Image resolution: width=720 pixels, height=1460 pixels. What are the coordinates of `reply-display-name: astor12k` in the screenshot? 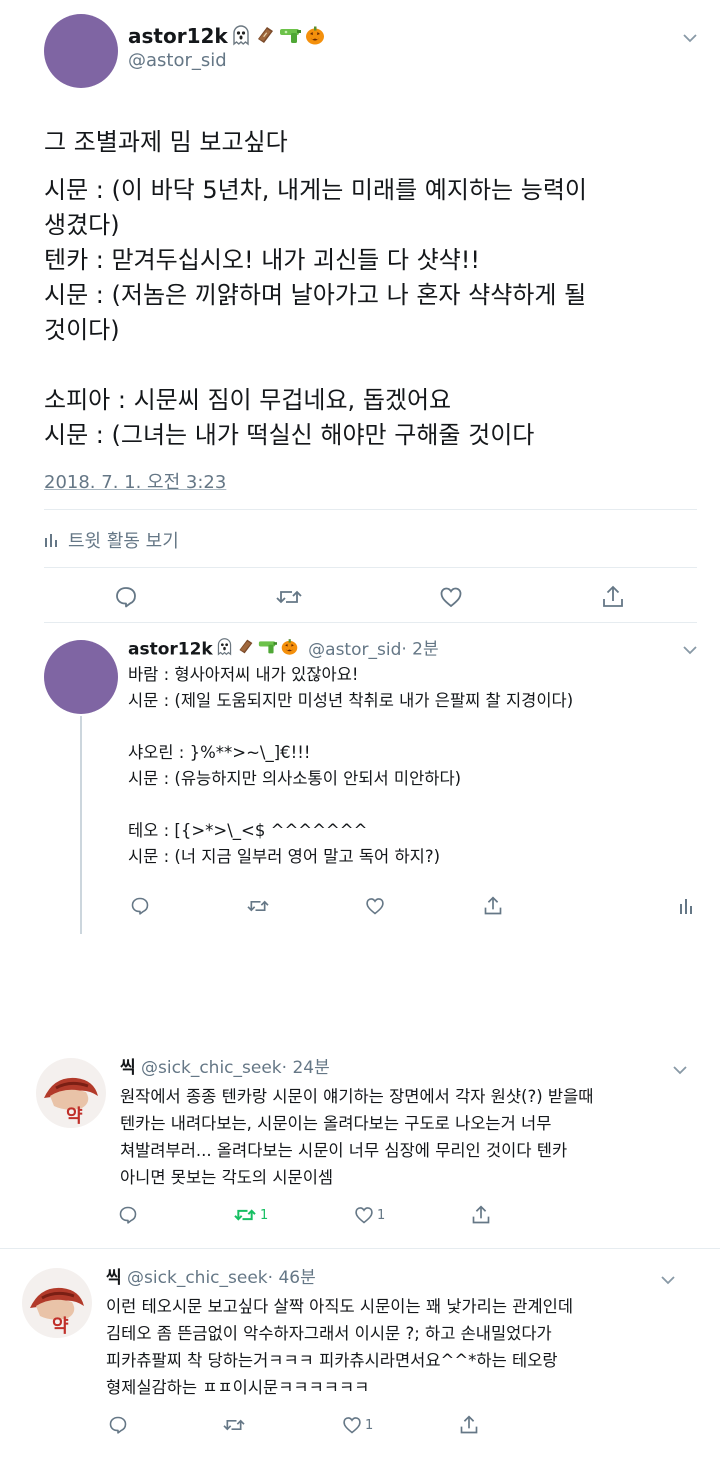 It's located at (170, 650).